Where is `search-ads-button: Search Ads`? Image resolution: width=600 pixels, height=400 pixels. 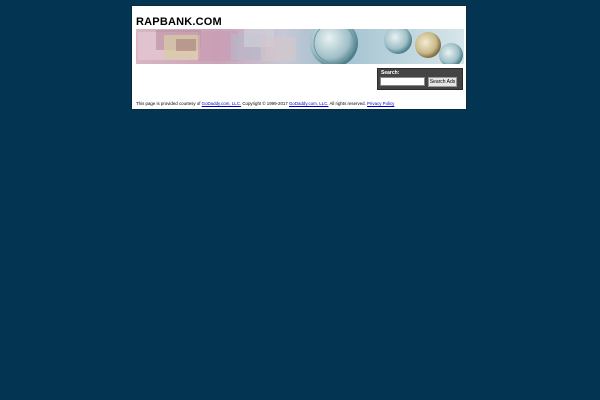 search-ads-button: Search Ads is located at coordinates (442, 82).